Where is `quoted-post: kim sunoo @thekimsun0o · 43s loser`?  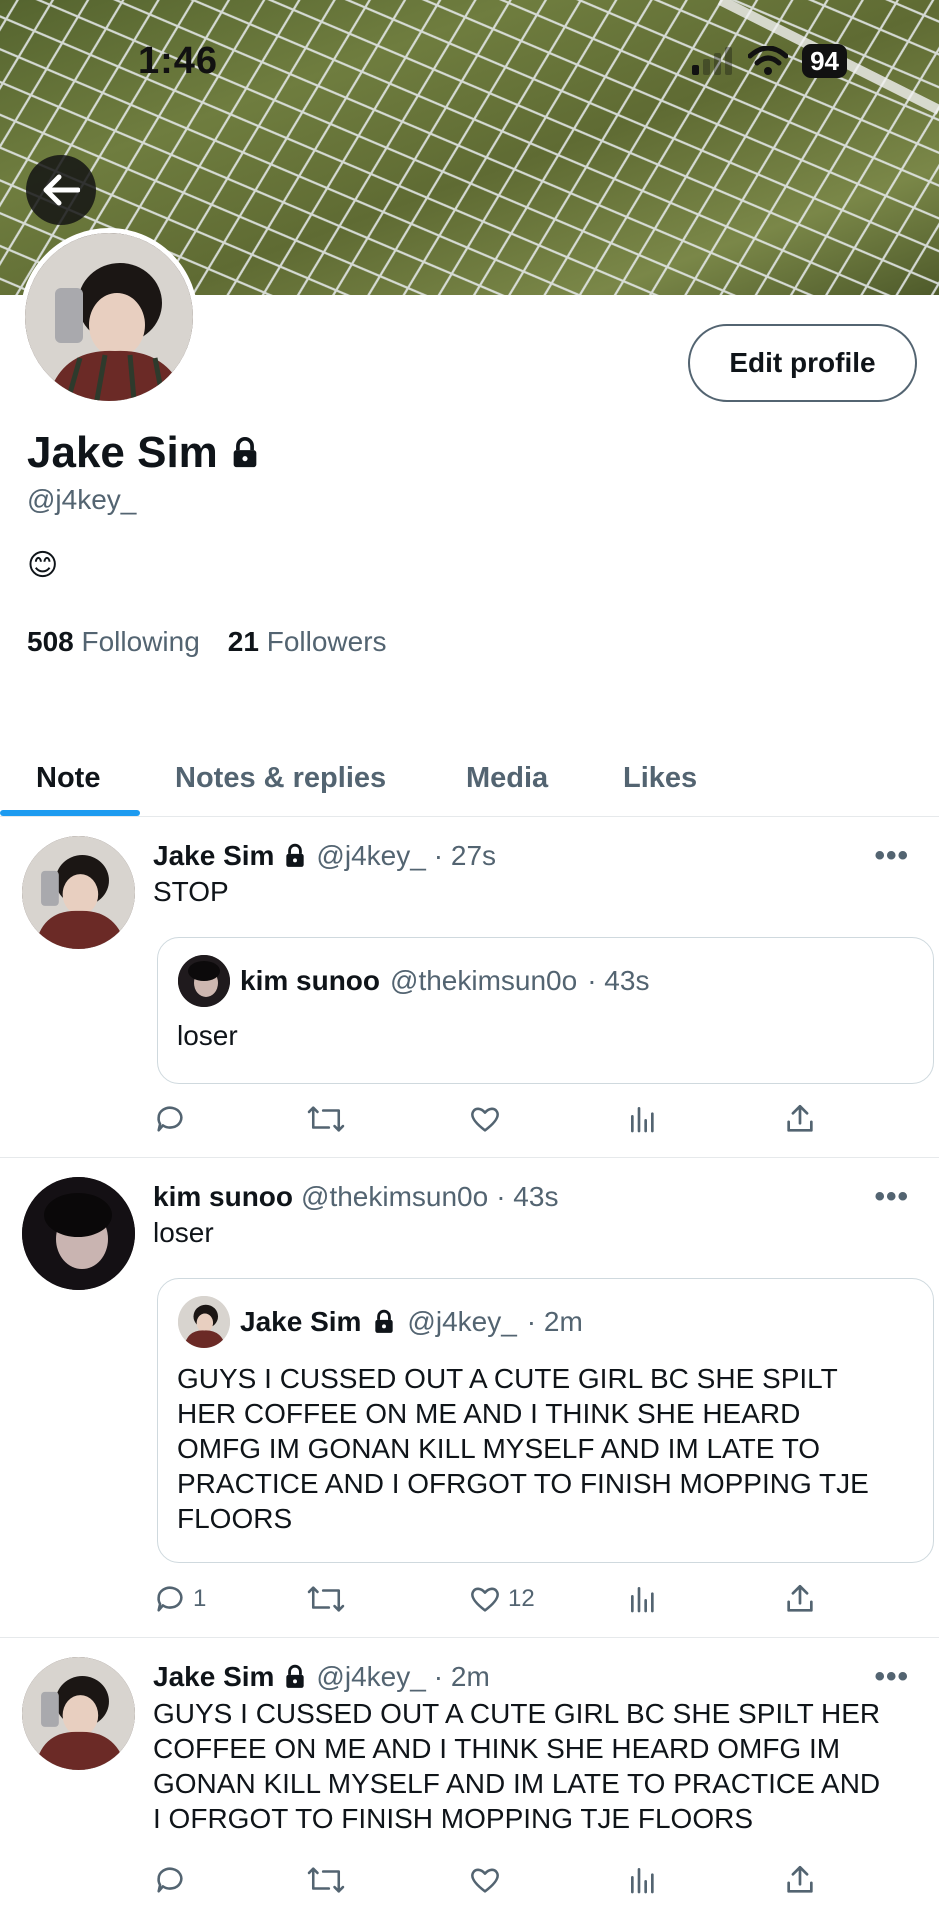 quoted-post: kim sunoo @thekimsun0o · 43s loser is located at coordinates (545, 1010).